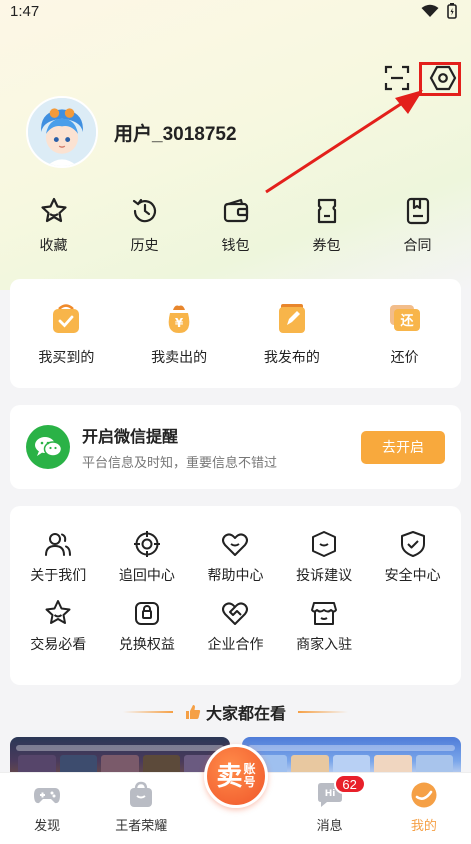  I want to click on top-actions, so click(420, 78).